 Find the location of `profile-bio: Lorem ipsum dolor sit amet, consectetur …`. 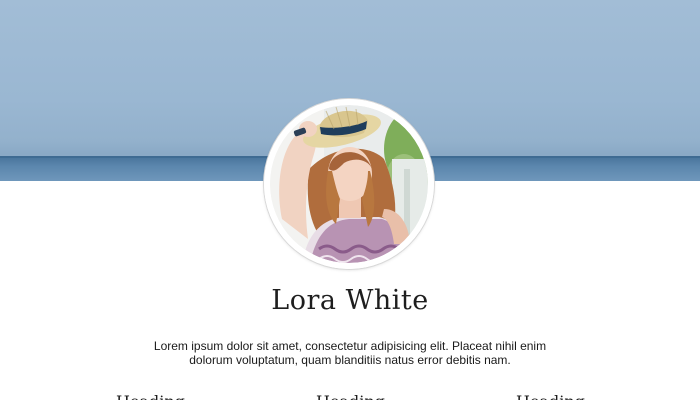

profile-bio: Lorem ipsum dolor sit amet, consectetur … is located at coordinates (350, 353).